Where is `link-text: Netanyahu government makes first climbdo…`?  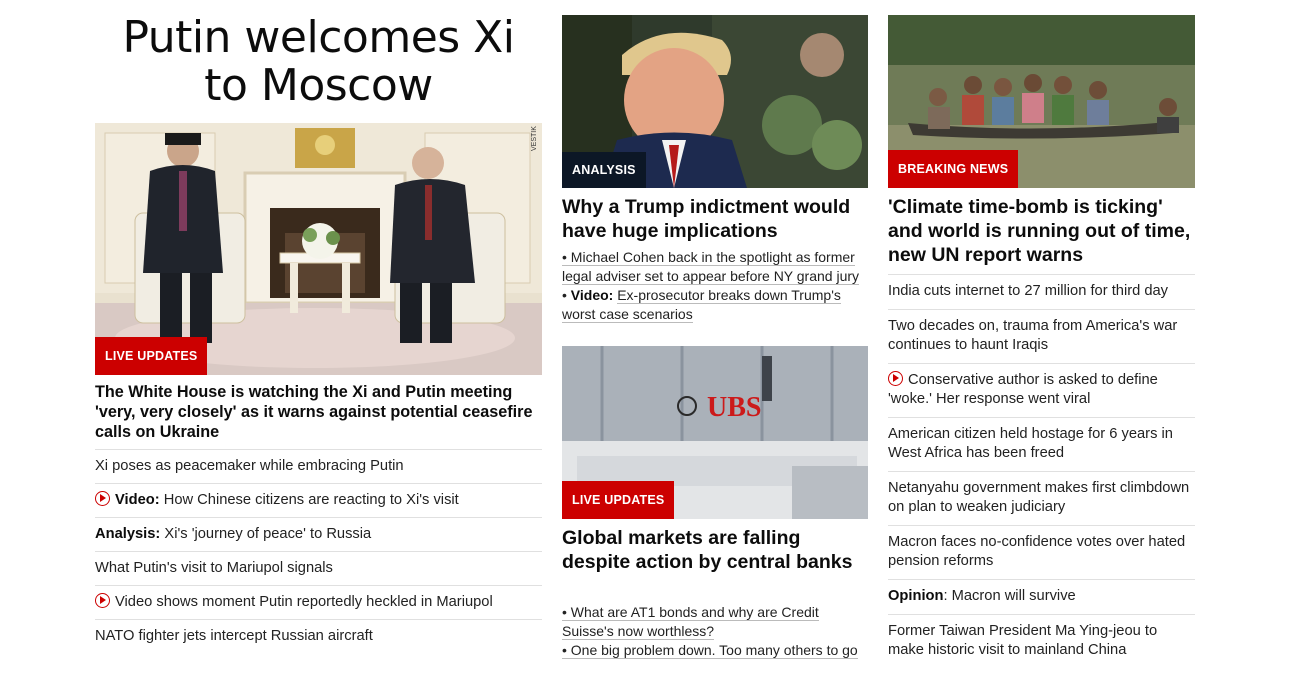
link-text: Netanyahu government makes first climbdo… is located at coordinates (1039, 497).